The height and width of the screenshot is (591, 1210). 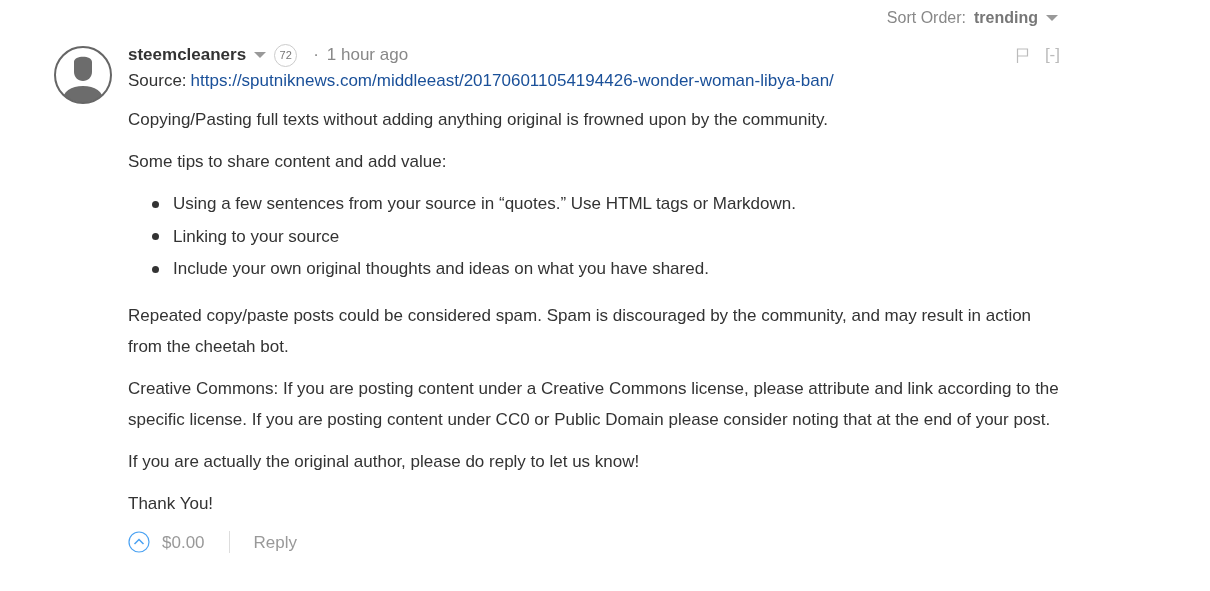 What do you see at coordinates (594, 404) in the screenshot?
I see `paragraph: Creative Commons: If you are posting content under a Creative Commons license, please attribute and link according to the specific license. If you are posting content under CC0 or Public Domain please consider noting that at the end of your post.` at bounding box center [594, 404].